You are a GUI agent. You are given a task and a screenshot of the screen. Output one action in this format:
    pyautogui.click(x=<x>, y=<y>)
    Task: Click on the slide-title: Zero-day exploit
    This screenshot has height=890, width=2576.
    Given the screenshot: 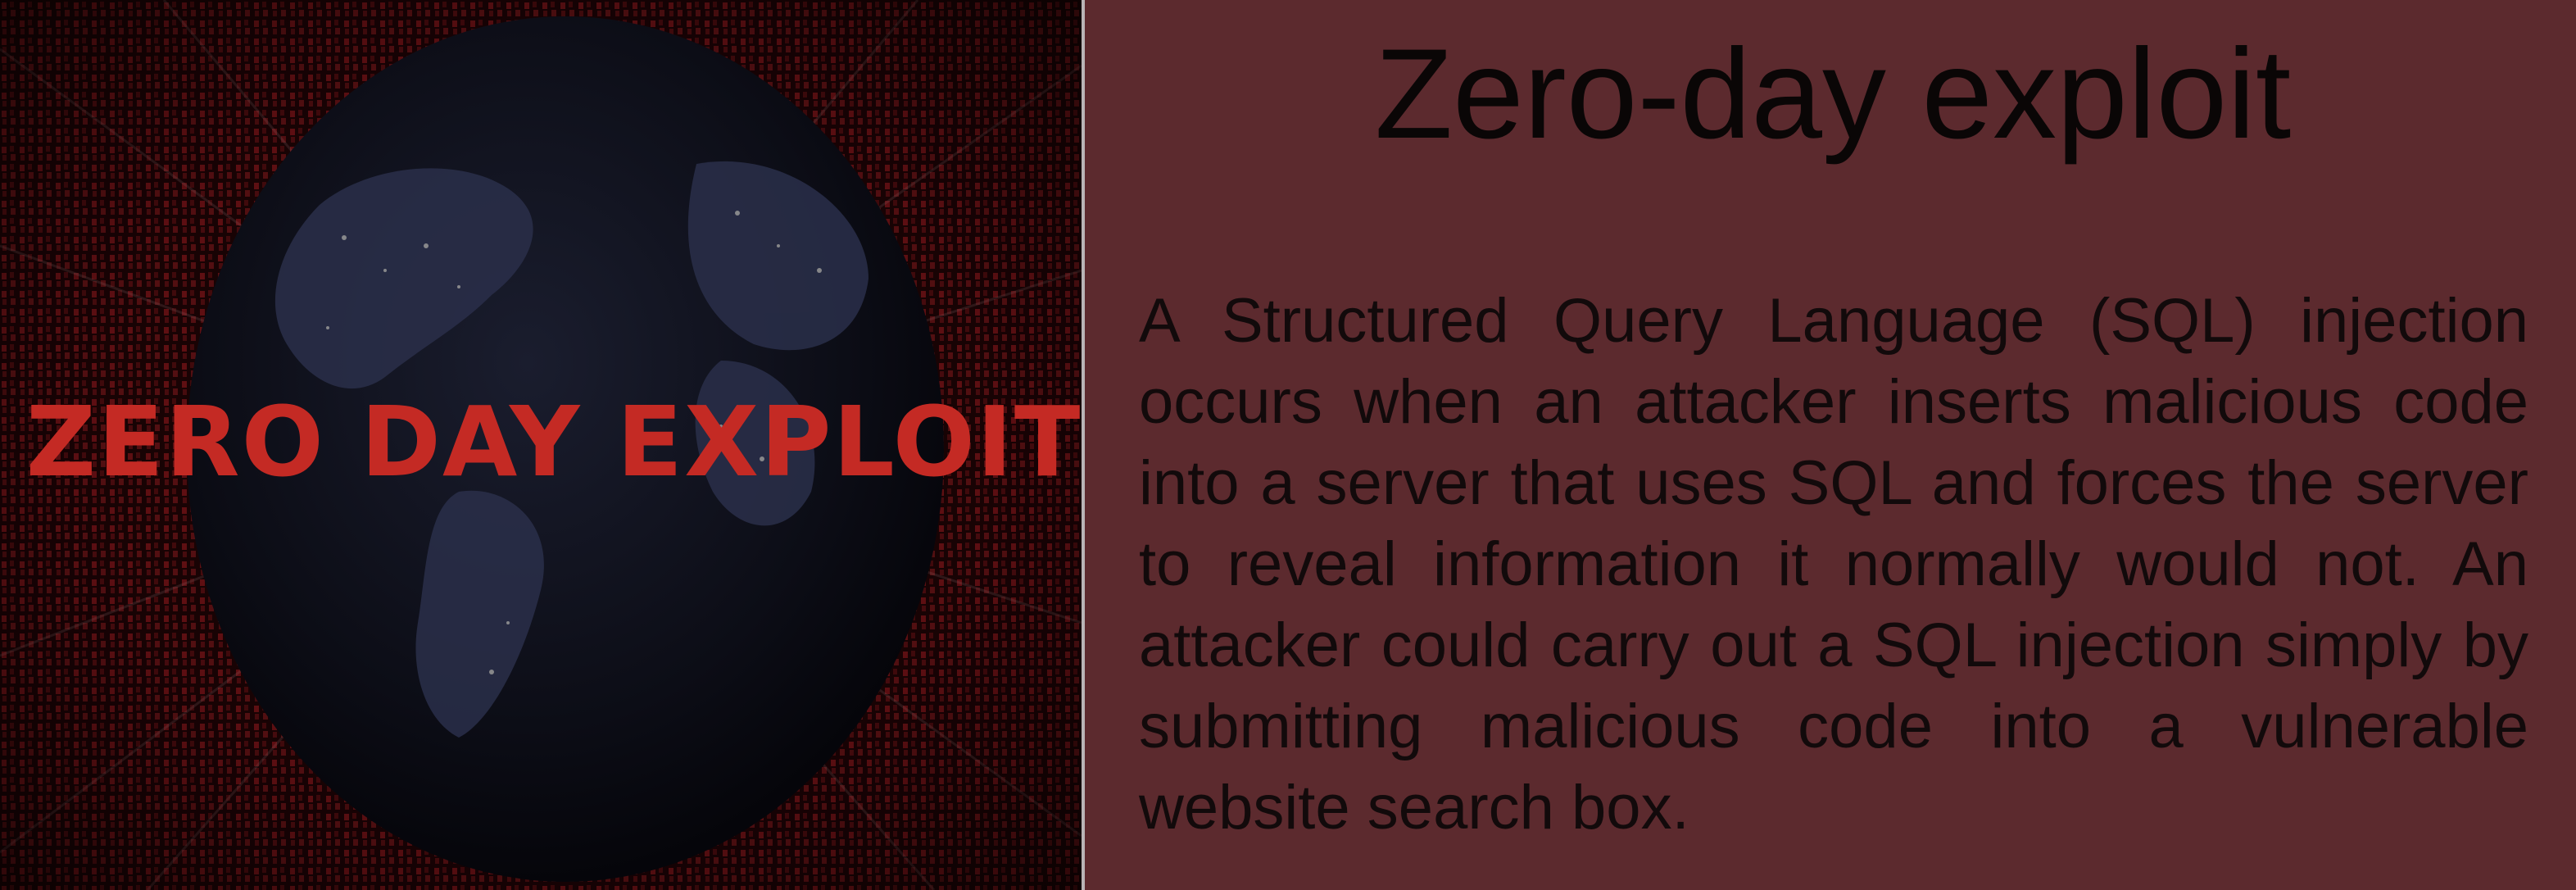 What is the action you would take?
    pyautogui.click(x=1833, y=94)
    